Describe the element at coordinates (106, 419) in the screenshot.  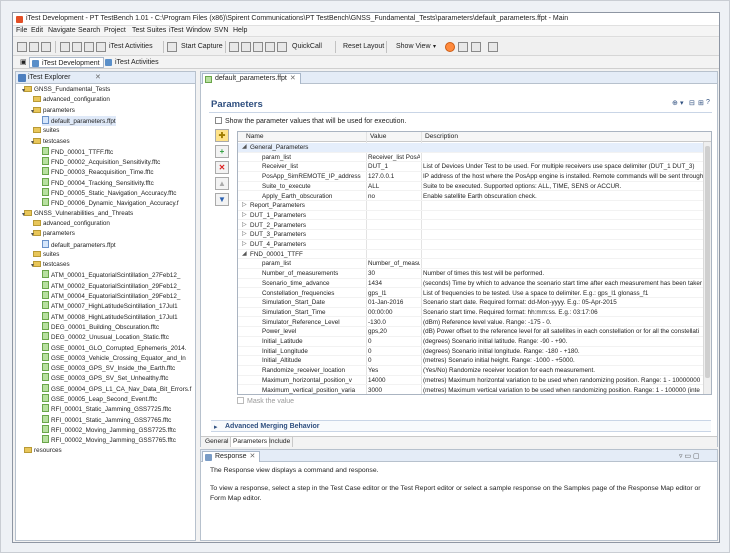
I see `tree-file-item: RFI_00001_Static_Jamming_GSS7765.fftc` at that location.